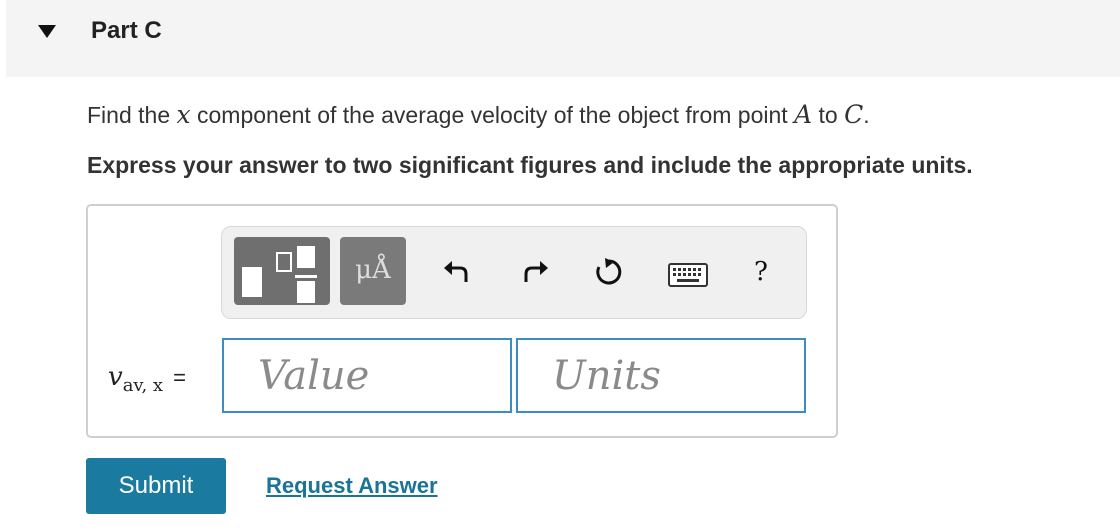 The height and width of the screenshot is (530, 1120). Describe the element at coordinates (156, 486) in the screenshot. I see `submit-button: Submit` at that location.